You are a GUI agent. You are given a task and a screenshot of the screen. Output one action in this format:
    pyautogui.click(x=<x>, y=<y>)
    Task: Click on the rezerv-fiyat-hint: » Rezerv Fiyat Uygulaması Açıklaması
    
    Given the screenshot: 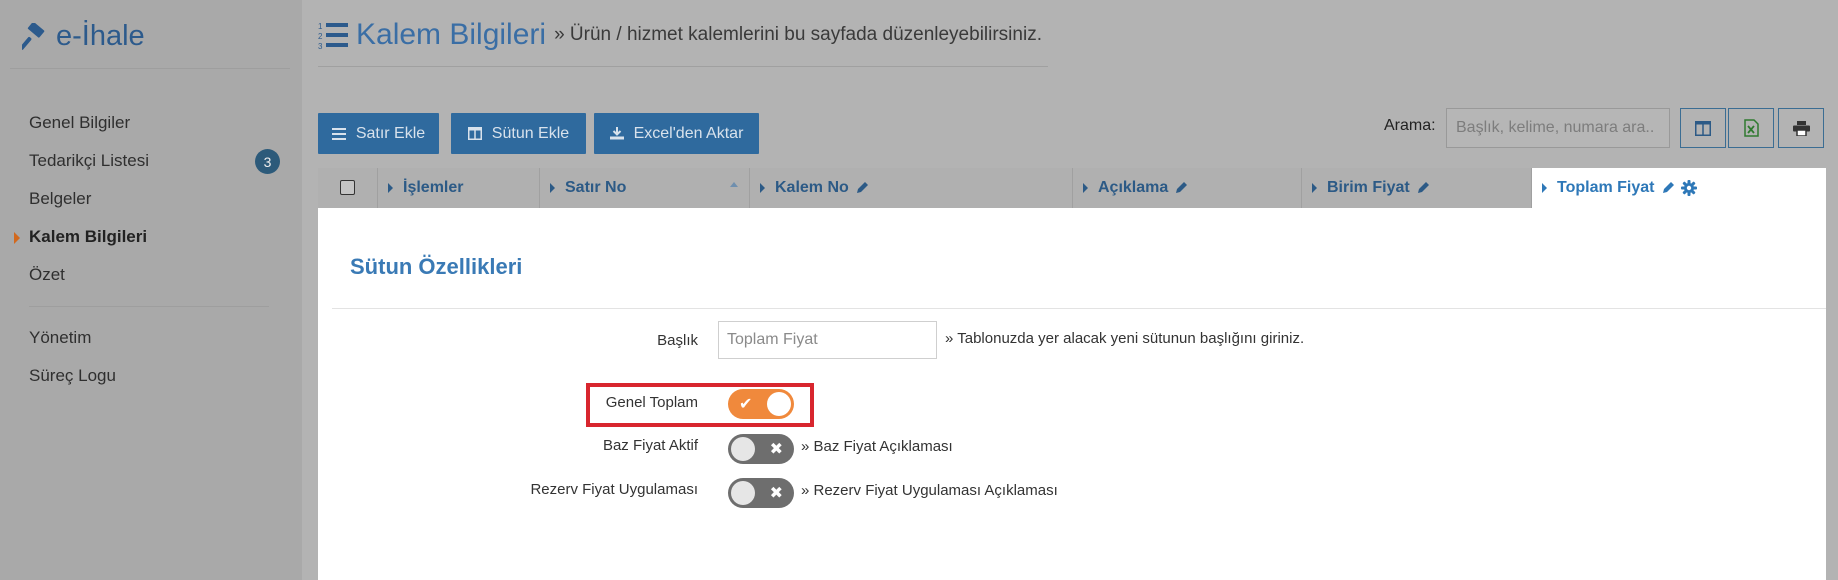 What is the action you would take?
    pyautogui.click(x=929, y=490)
    